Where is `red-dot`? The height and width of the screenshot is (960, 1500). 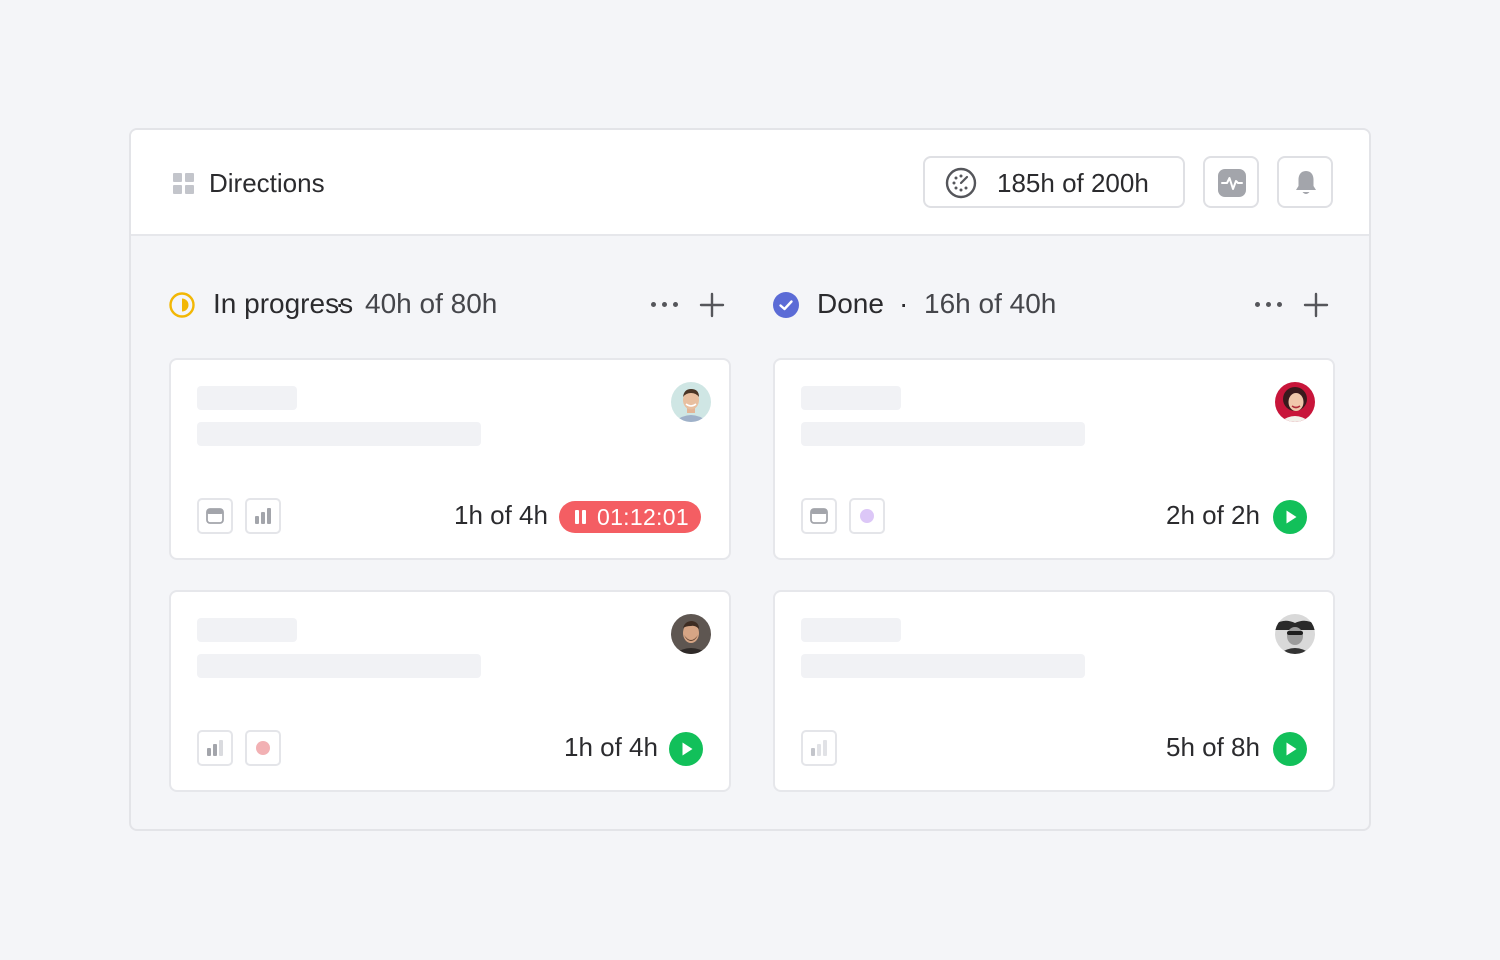 red-dot is located at coordinates (263, 748).